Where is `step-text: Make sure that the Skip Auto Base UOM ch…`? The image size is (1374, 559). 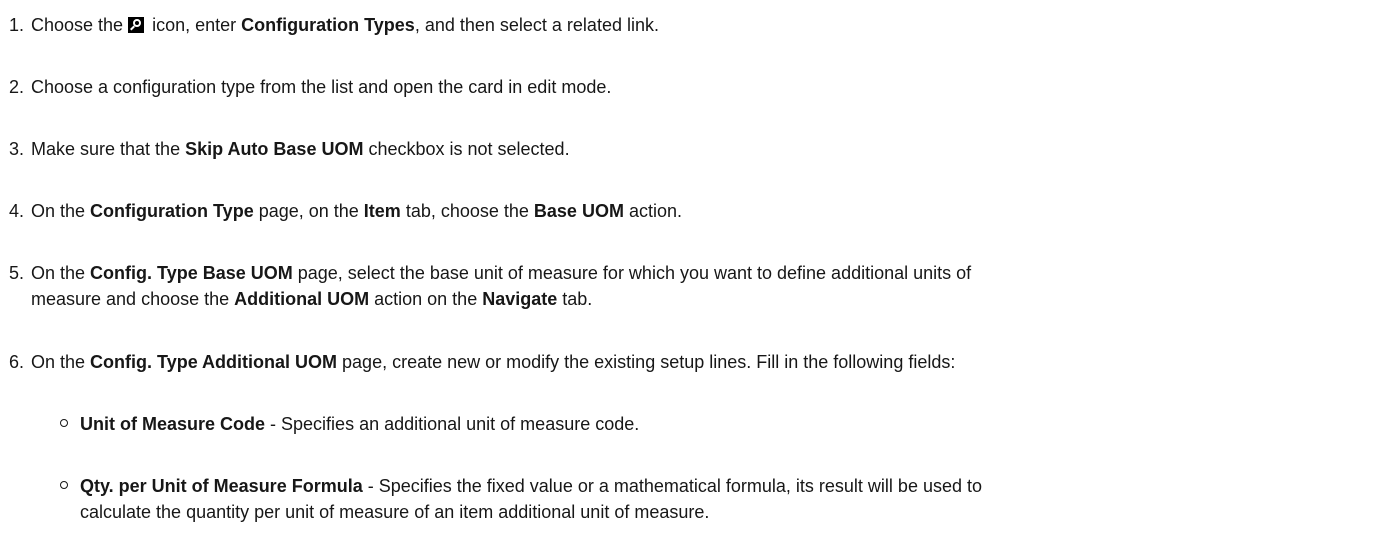
step-text: Make sure that the Skip Auto Base UOM ch… is located at coordinates (300, 149).